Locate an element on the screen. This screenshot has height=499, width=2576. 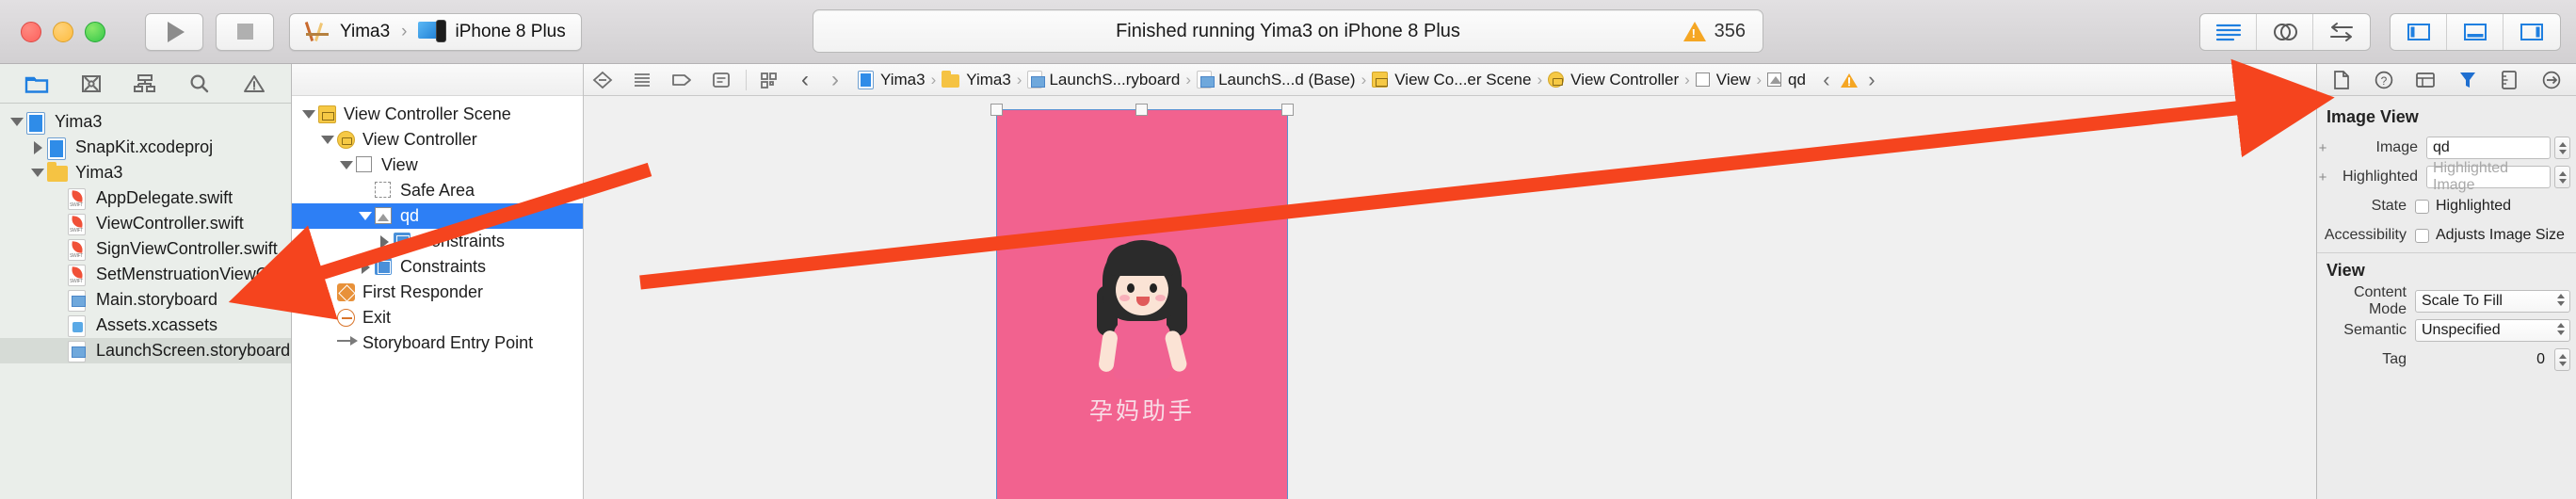
no-editor-icon is located at coordinates (602, 80).